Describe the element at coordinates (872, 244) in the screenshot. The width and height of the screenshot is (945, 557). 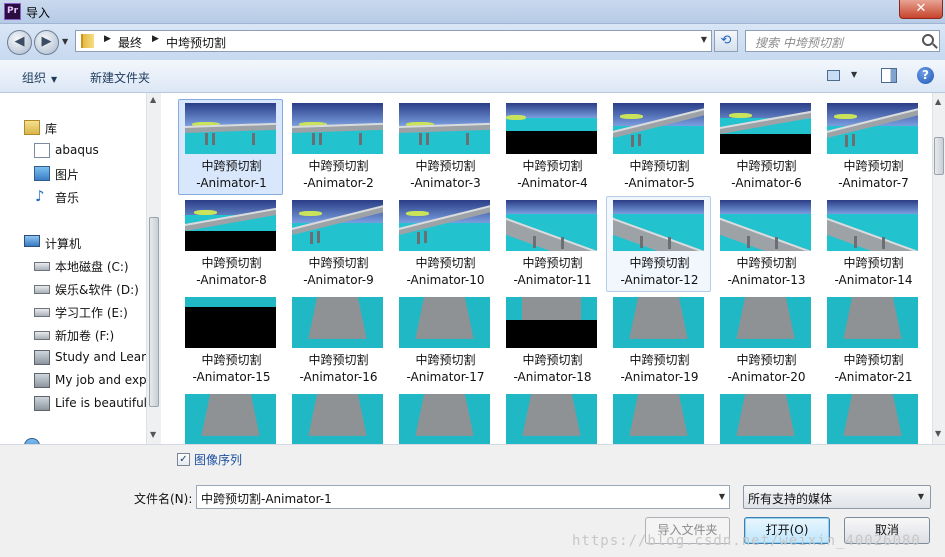
I see `file-tile: 中跨预切割 -Animator-14` at that location.